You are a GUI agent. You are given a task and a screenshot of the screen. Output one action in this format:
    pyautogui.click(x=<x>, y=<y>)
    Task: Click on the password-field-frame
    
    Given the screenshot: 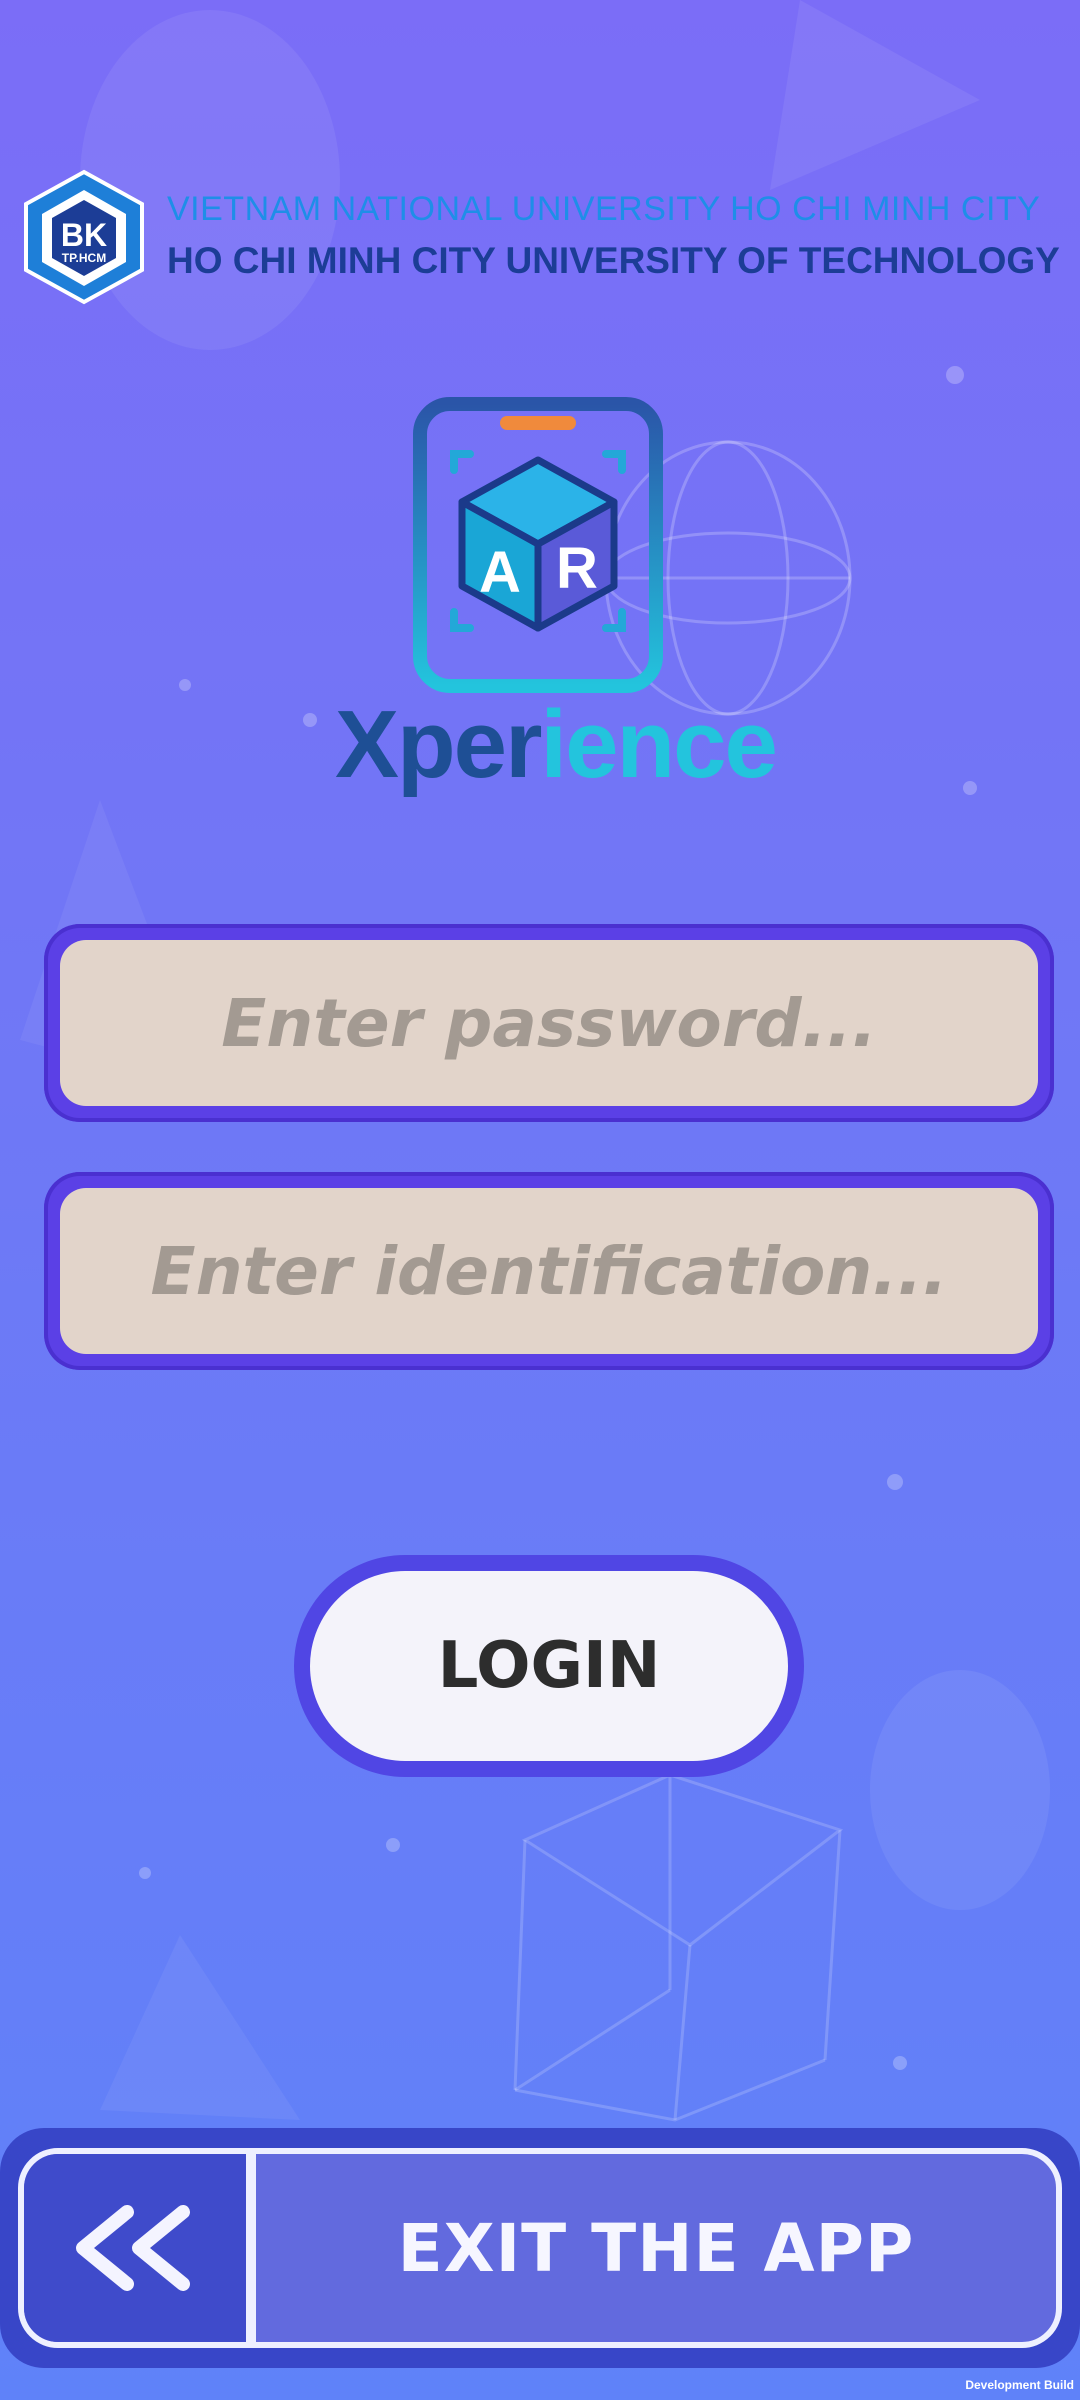 What is the action you would take?
    pyautogui.click(x=549, y=1023)
    